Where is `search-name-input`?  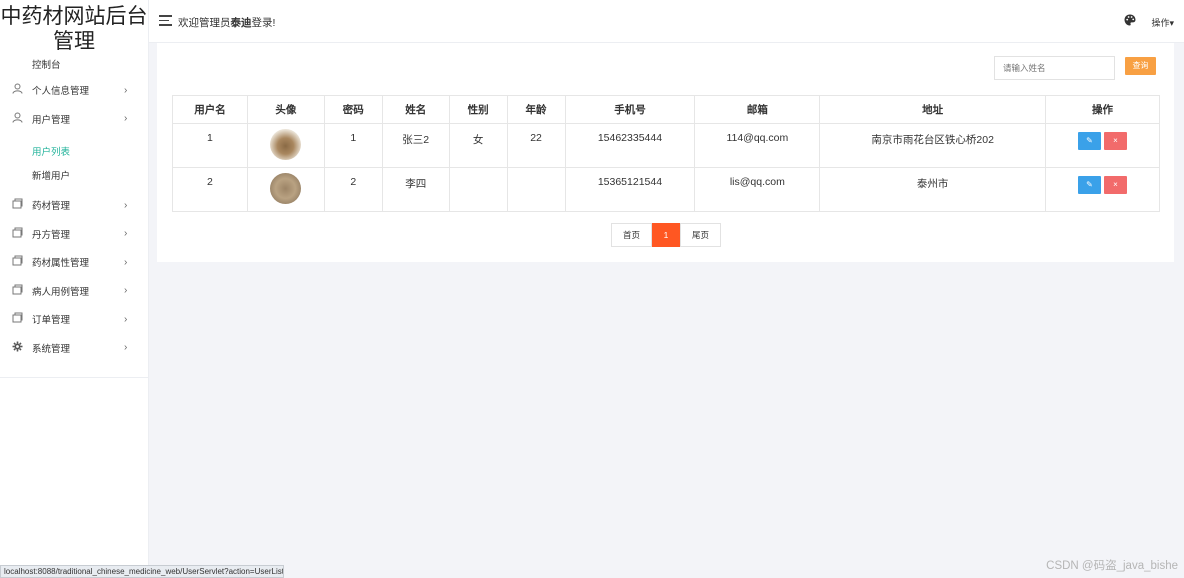 search-name-input is located at coordinates (1054, 68).